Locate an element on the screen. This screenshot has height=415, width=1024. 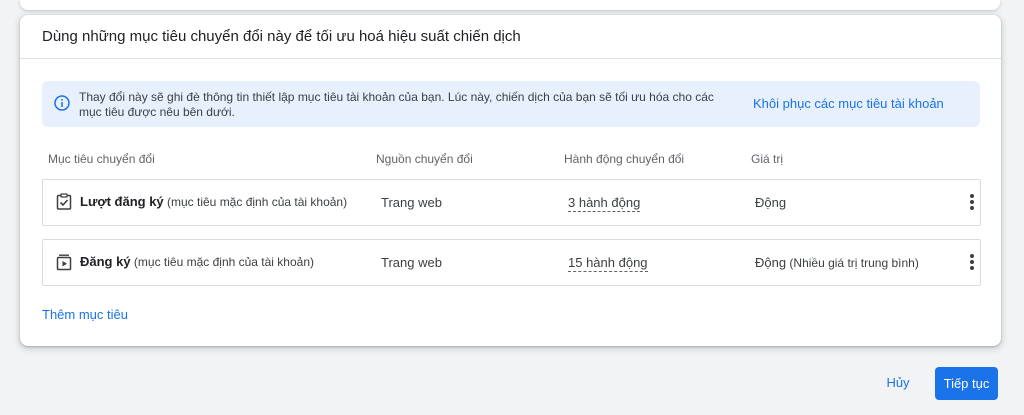
column-header-value: Giá trị is located at coordinates (767, 159).